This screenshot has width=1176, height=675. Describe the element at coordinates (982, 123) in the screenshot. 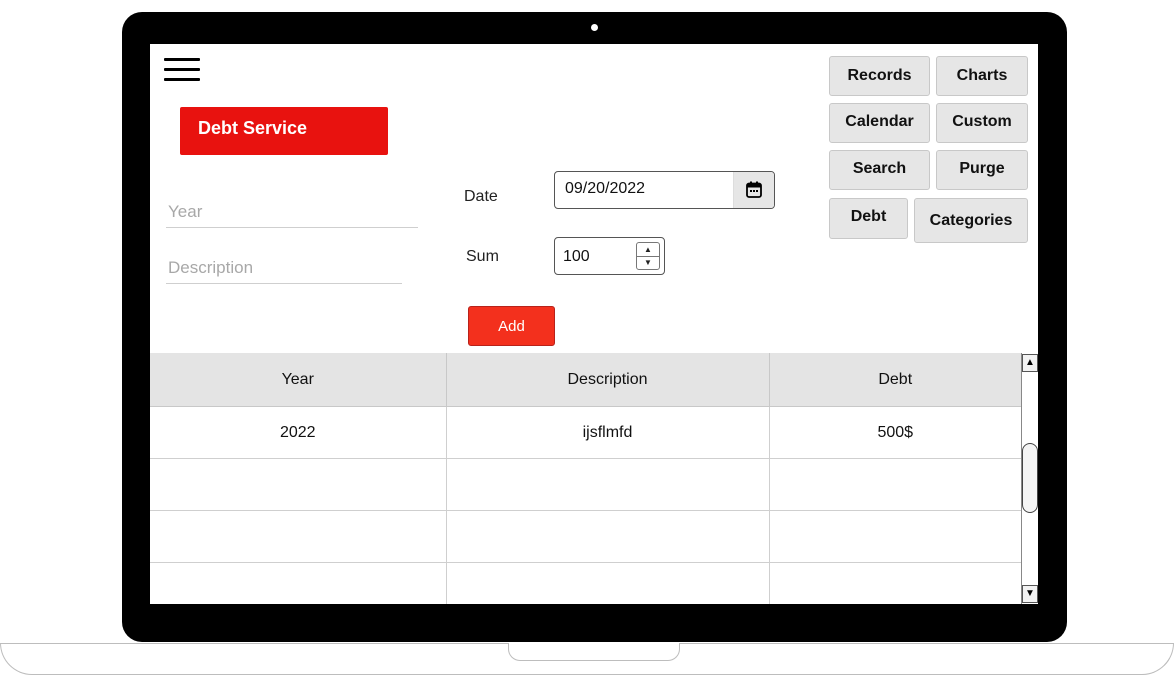

I see `custom-button: Custom` at that location.